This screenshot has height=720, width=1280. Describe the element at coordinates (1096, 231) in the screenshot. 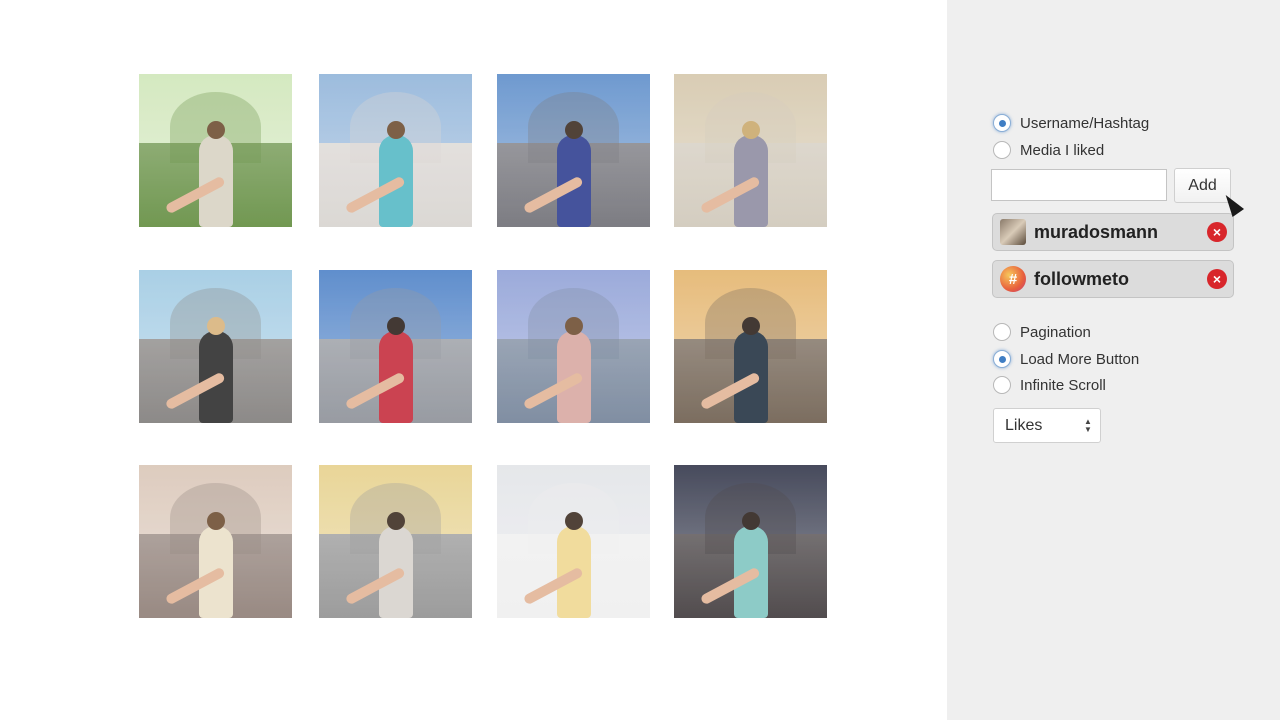

I see `chip-name: muradosmann` at that location.